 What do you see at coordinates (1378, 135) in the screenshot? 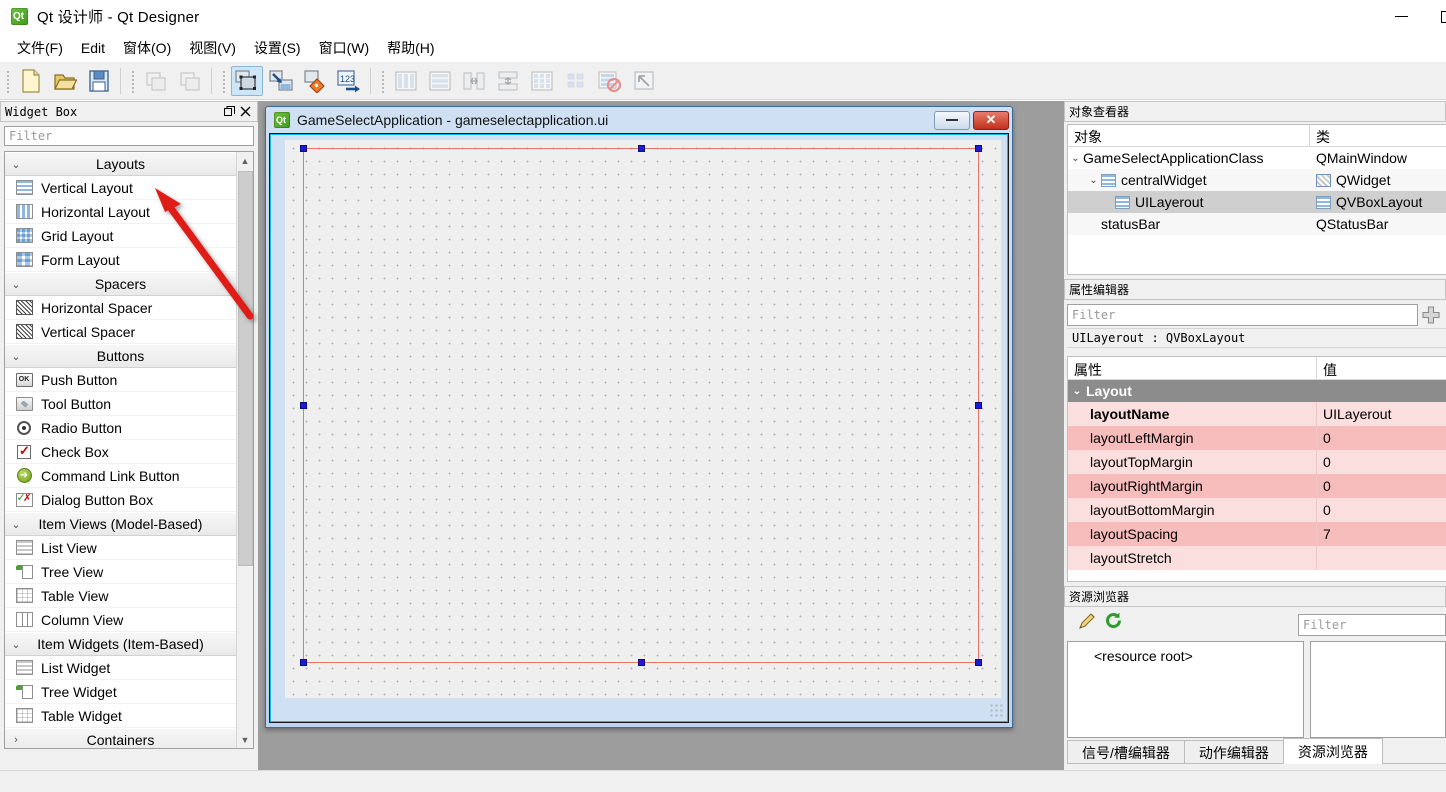
I see `column-header-class: 类` at bounding box center [1378, 135].